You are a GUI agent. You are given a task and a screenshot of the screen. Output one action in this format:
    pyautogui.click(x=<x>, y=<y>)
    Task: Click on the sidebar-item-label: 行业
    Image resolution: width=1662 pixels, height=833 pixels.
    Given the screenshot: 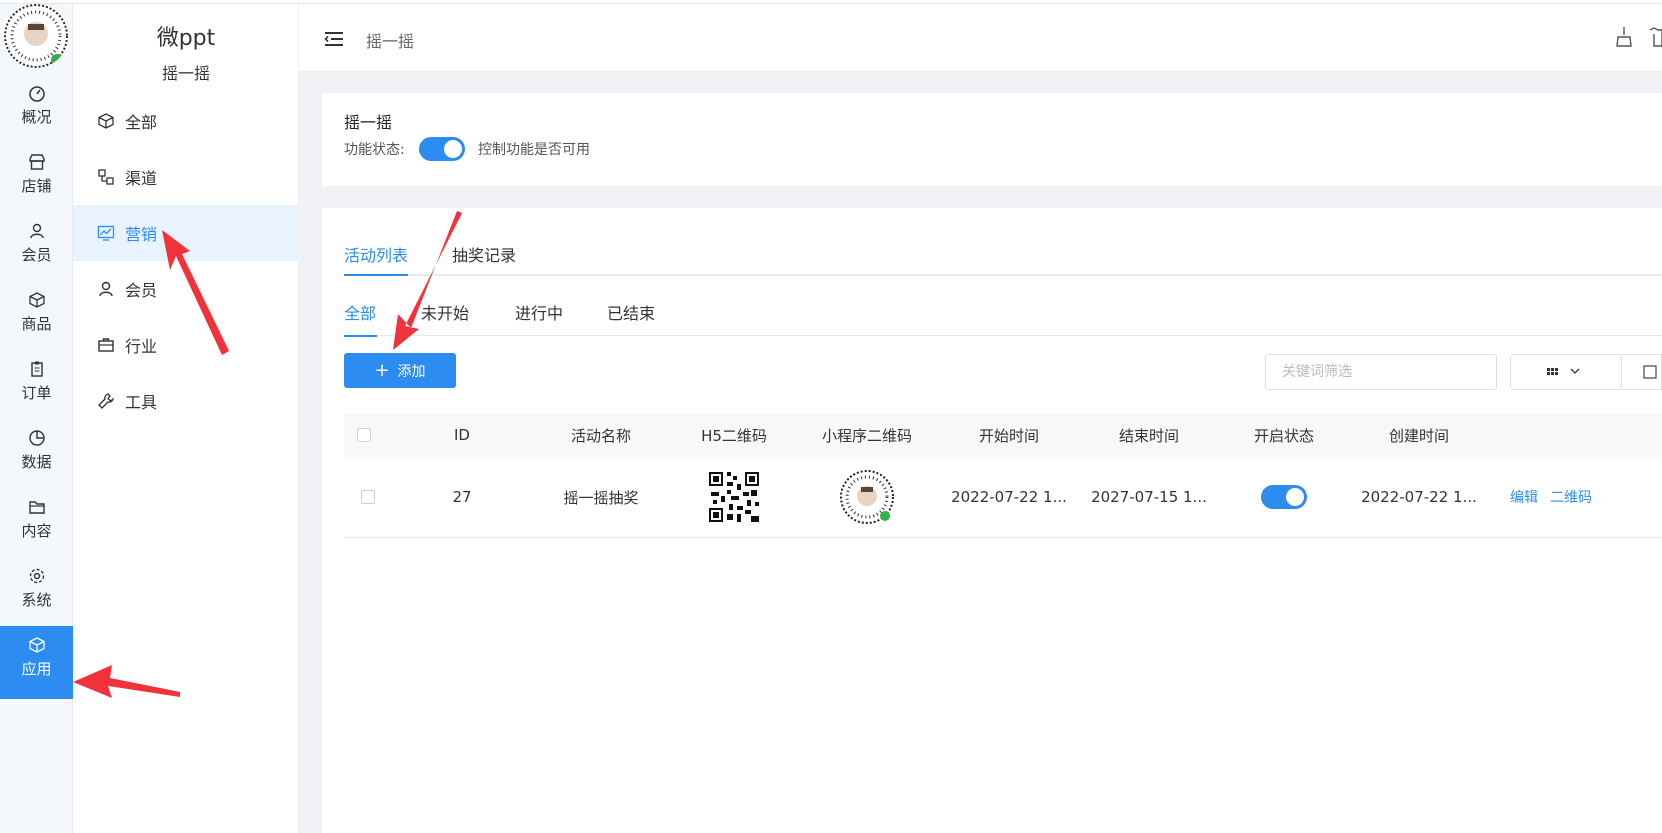 What is the action you would take?
    pyautogui.click(x=141, y=346)
    